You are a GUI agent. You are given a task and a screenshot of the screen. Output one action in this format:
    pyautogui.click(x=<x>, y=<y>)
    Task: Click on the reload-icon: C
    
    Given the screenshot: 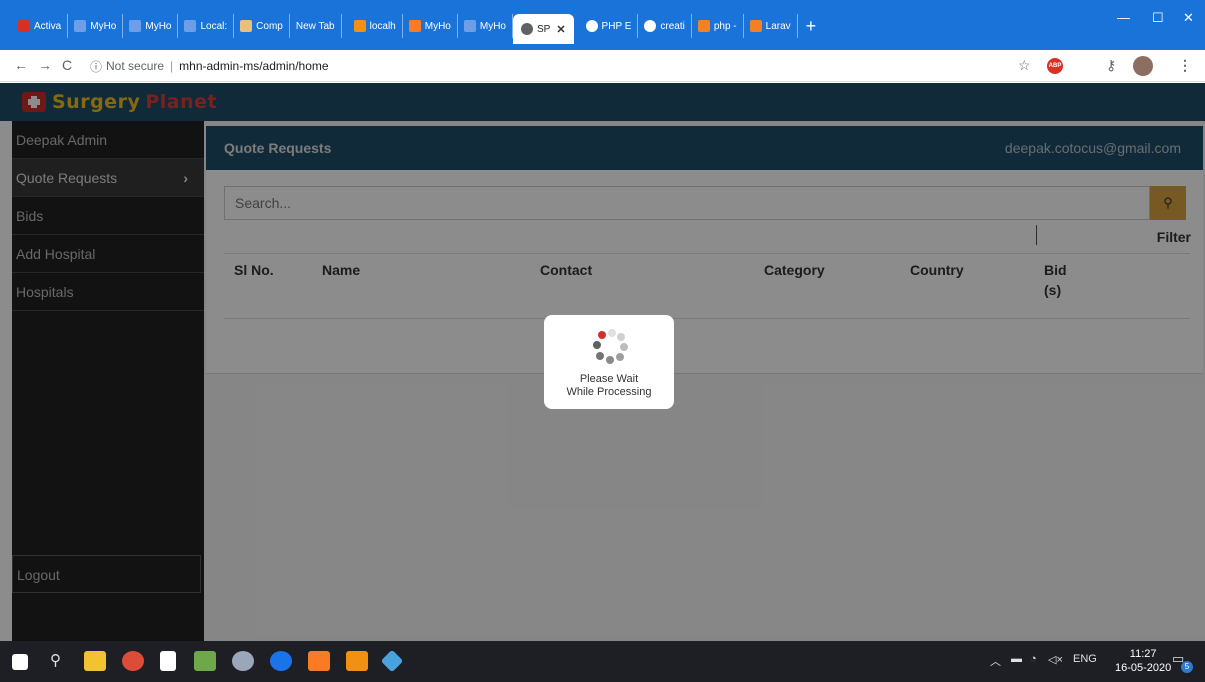 What is the action you would take?
    pyautogui.click(x=67, y=65)
    